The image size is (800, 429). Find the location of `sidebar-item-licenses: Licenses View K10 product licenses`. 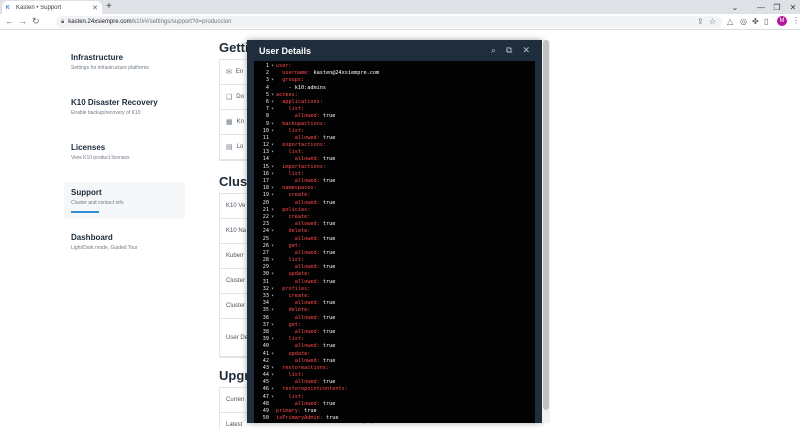

sidebar-item-licenses: Licenses View K10 product licenses is located at coordinates (124, 155).